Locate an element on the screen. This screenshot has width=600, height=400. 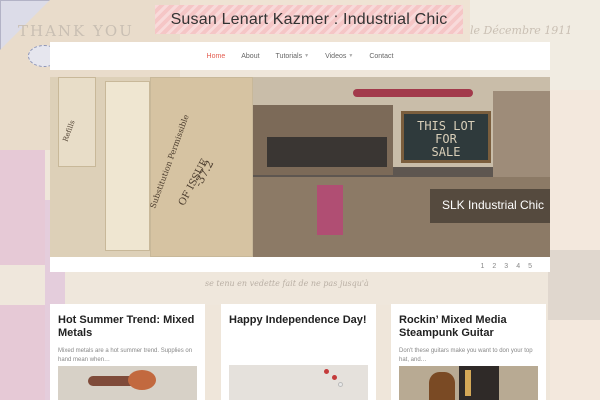
post-title-link: Happy Independence Day! is located at coordinates (298, 320).